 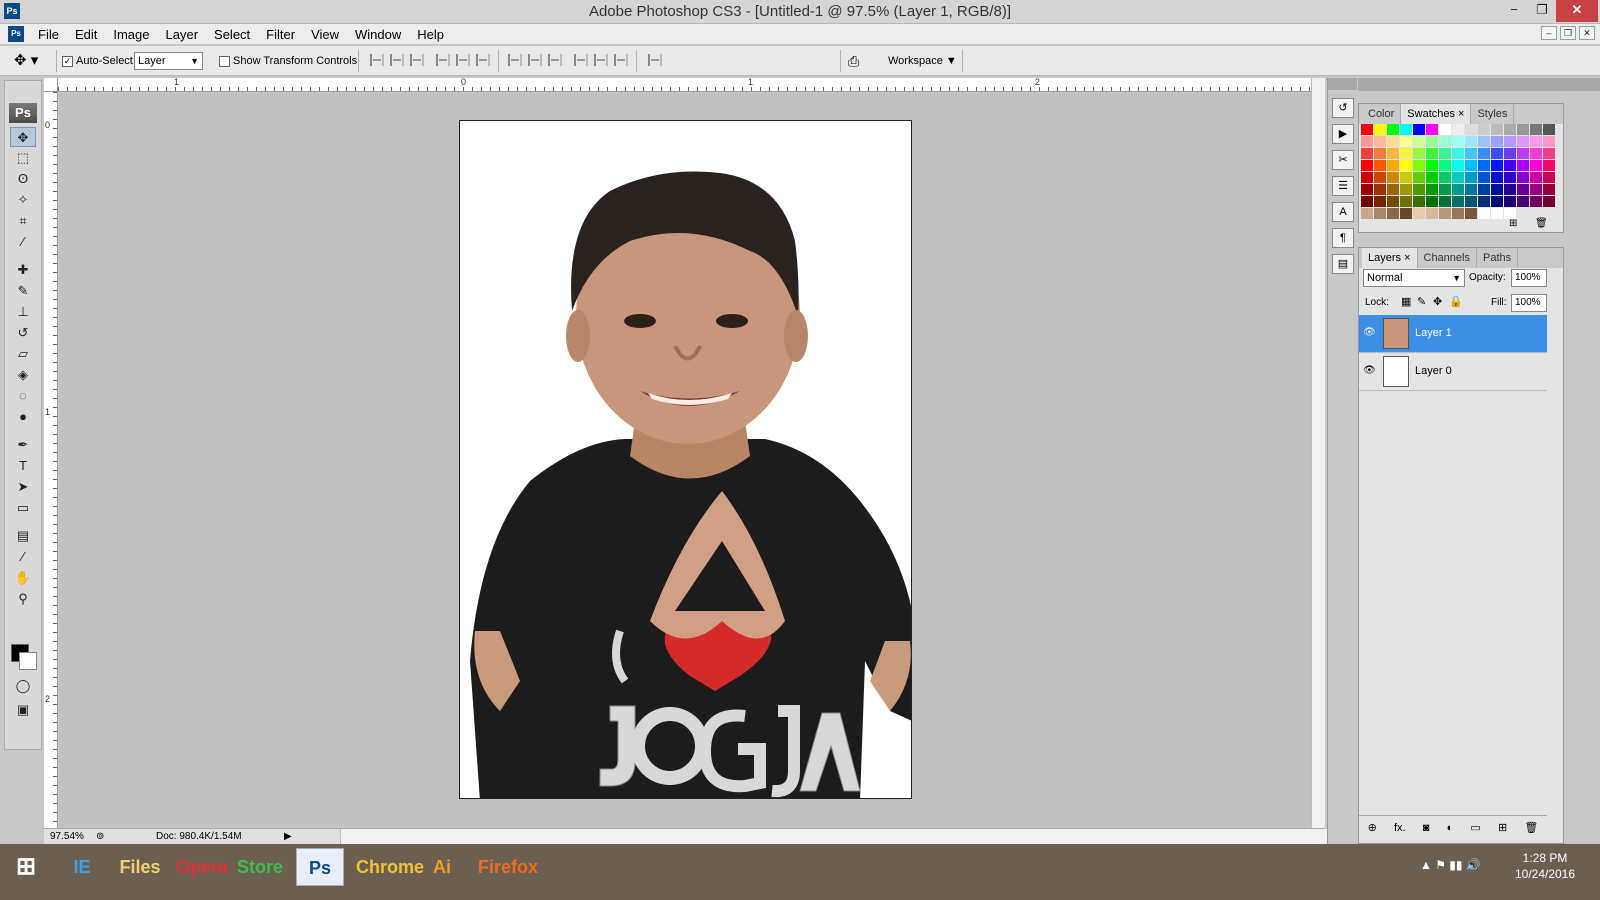 I want to click on eyedropper-secondary-tool-icon: ⁄, so click(x=23, y=557).